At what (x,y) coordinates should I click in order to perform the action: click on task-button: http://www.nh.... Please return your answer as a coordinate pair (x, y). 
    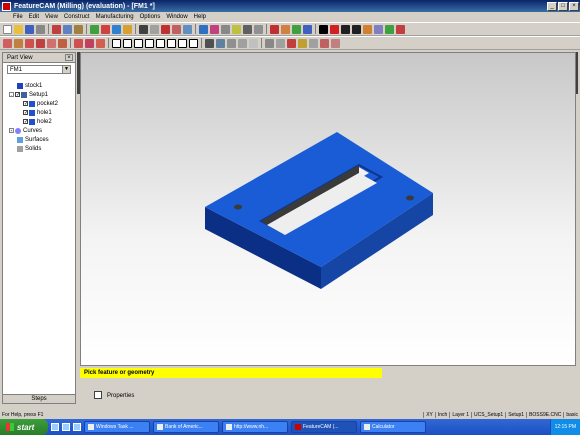
    Looking at the image, I should click on (255, 427).